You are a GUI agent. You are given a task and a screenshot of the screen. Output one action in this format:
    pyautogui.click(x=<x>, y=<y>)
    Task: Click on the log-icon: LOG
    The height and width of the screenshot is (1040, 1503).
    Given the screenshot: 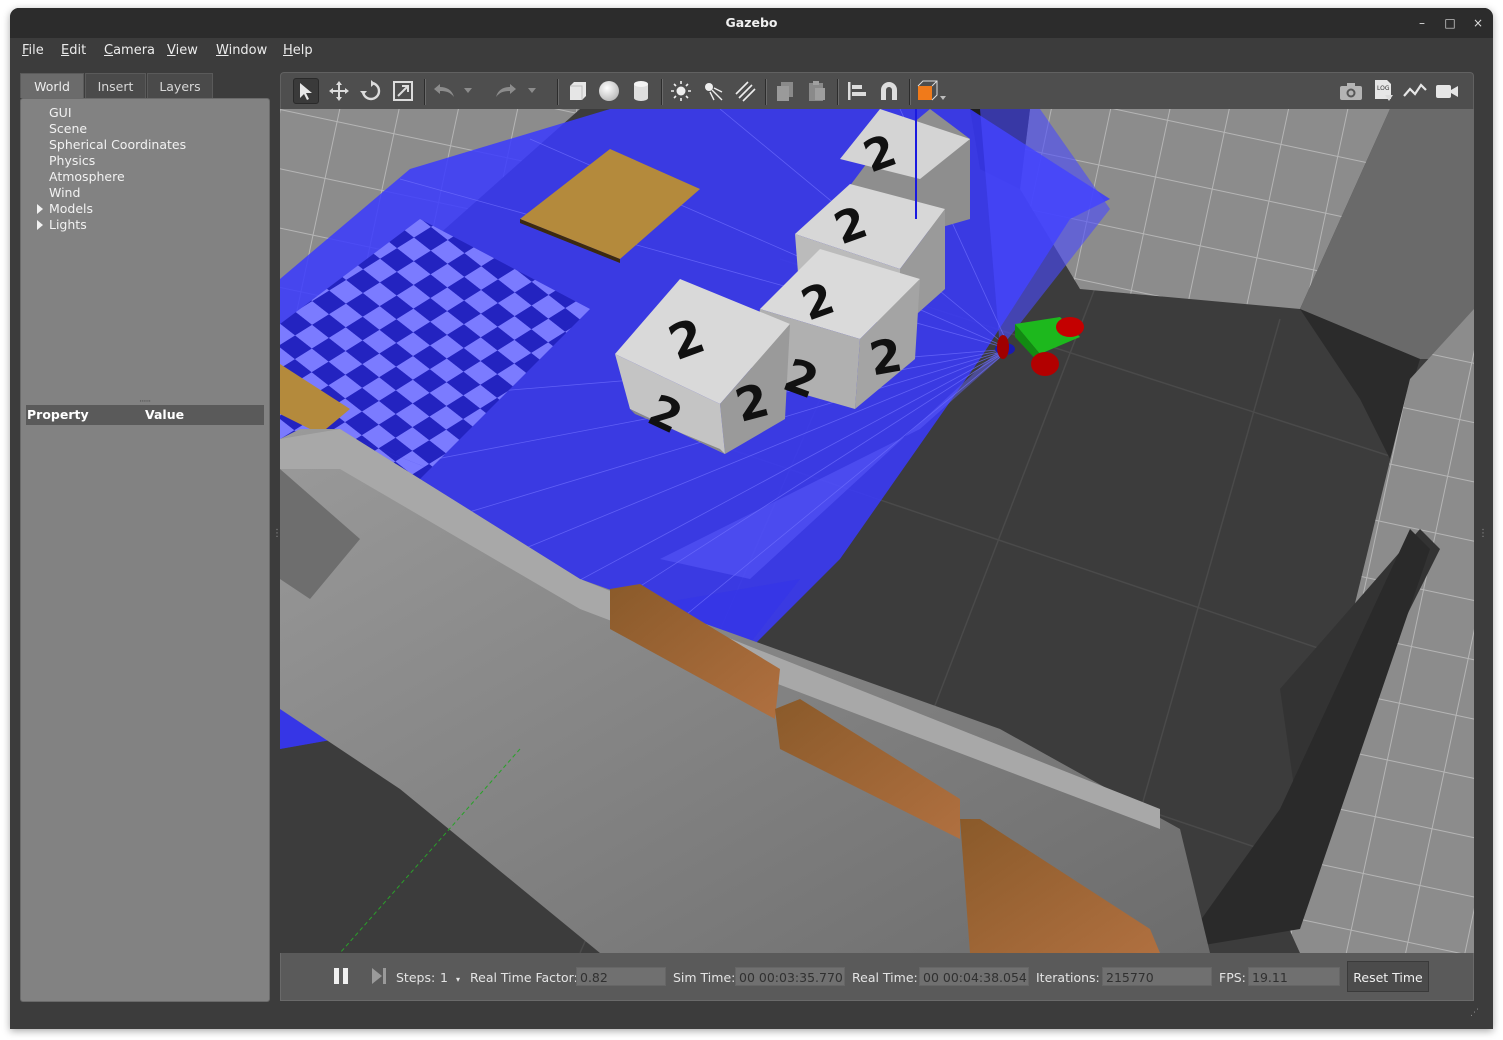 What is the action you would take?
    pyautogui.click(x=1383, y=91)
    